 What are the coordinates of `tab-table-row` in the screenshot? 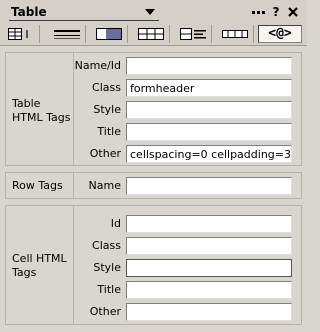 It's located at (151, 34).